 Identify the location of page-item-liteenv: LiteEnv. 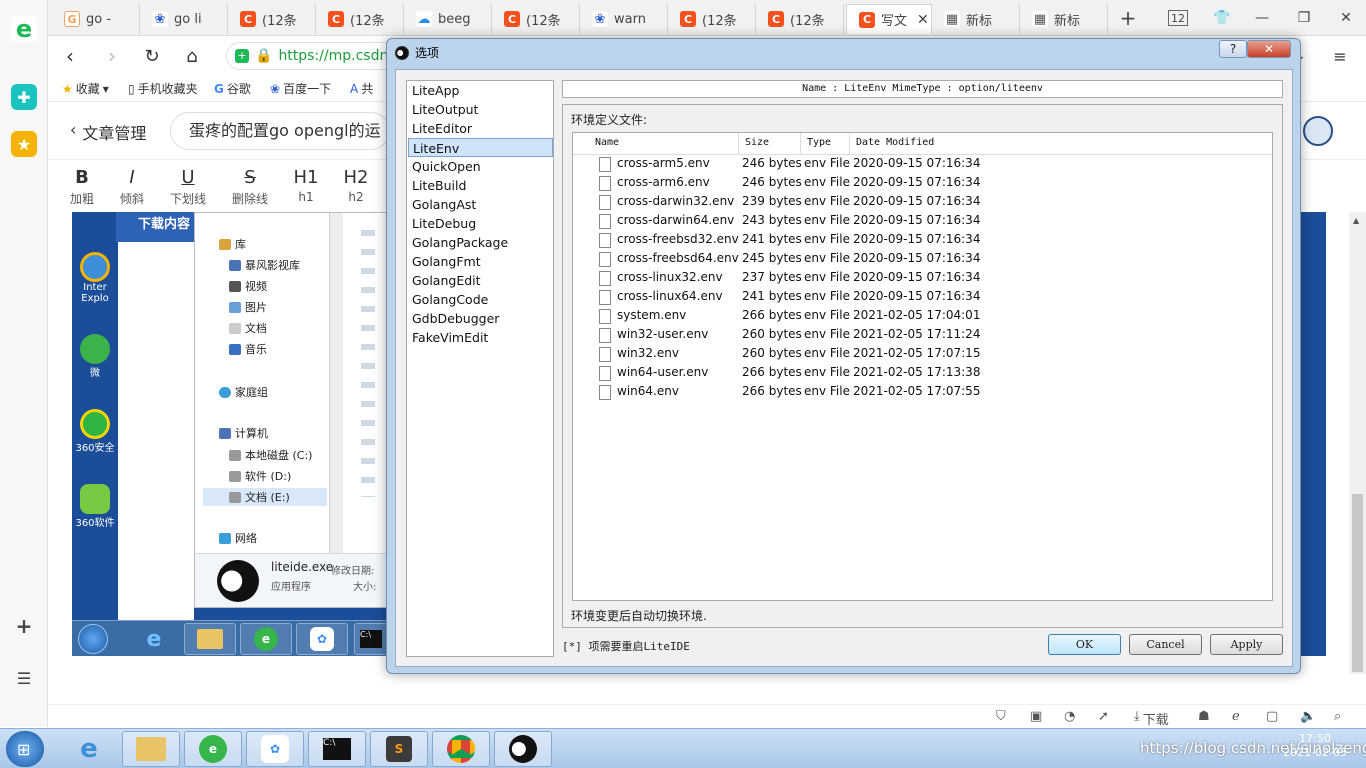
(480, 147).